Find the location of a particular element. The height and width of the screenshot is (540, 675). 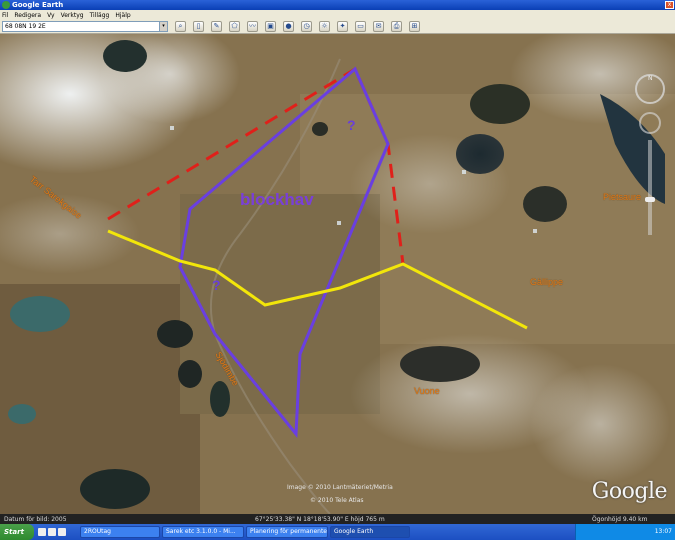

label-gallippe: Gällippe is located at coordinates (547, 282).